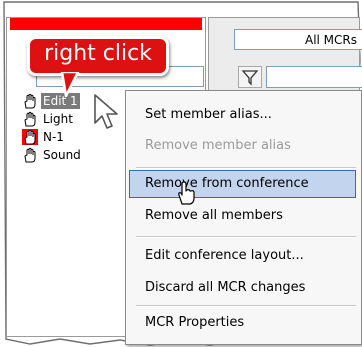 The image size is (362, 347). What do you see at coordinates (195, 322) in the screenshot?
I see `menu-item-label: MCR Properties` at bounding box center [195, 322].